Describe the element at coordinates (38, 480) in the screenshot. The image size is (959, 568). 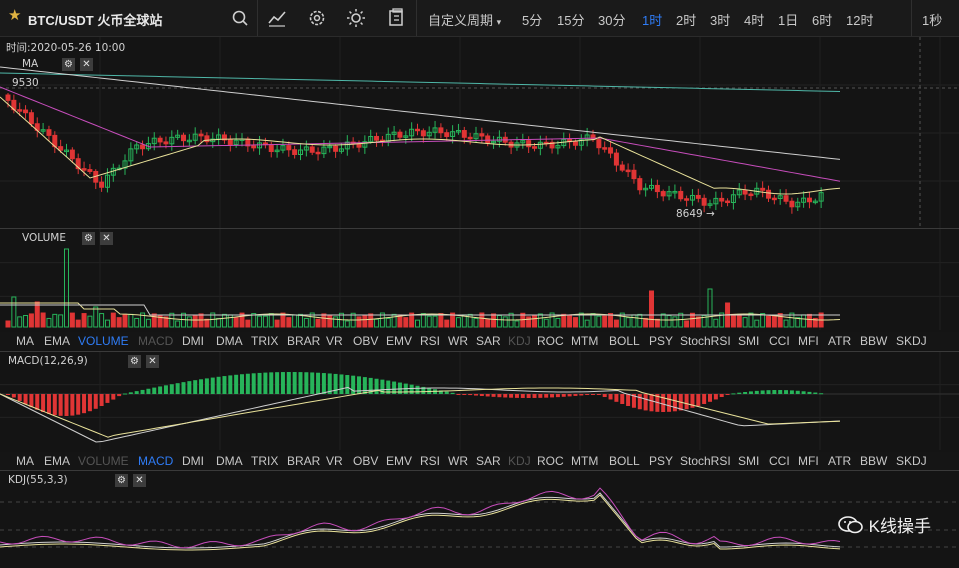
I see `kdj-indicator-label: KDJ(55,3,3)` at that location.